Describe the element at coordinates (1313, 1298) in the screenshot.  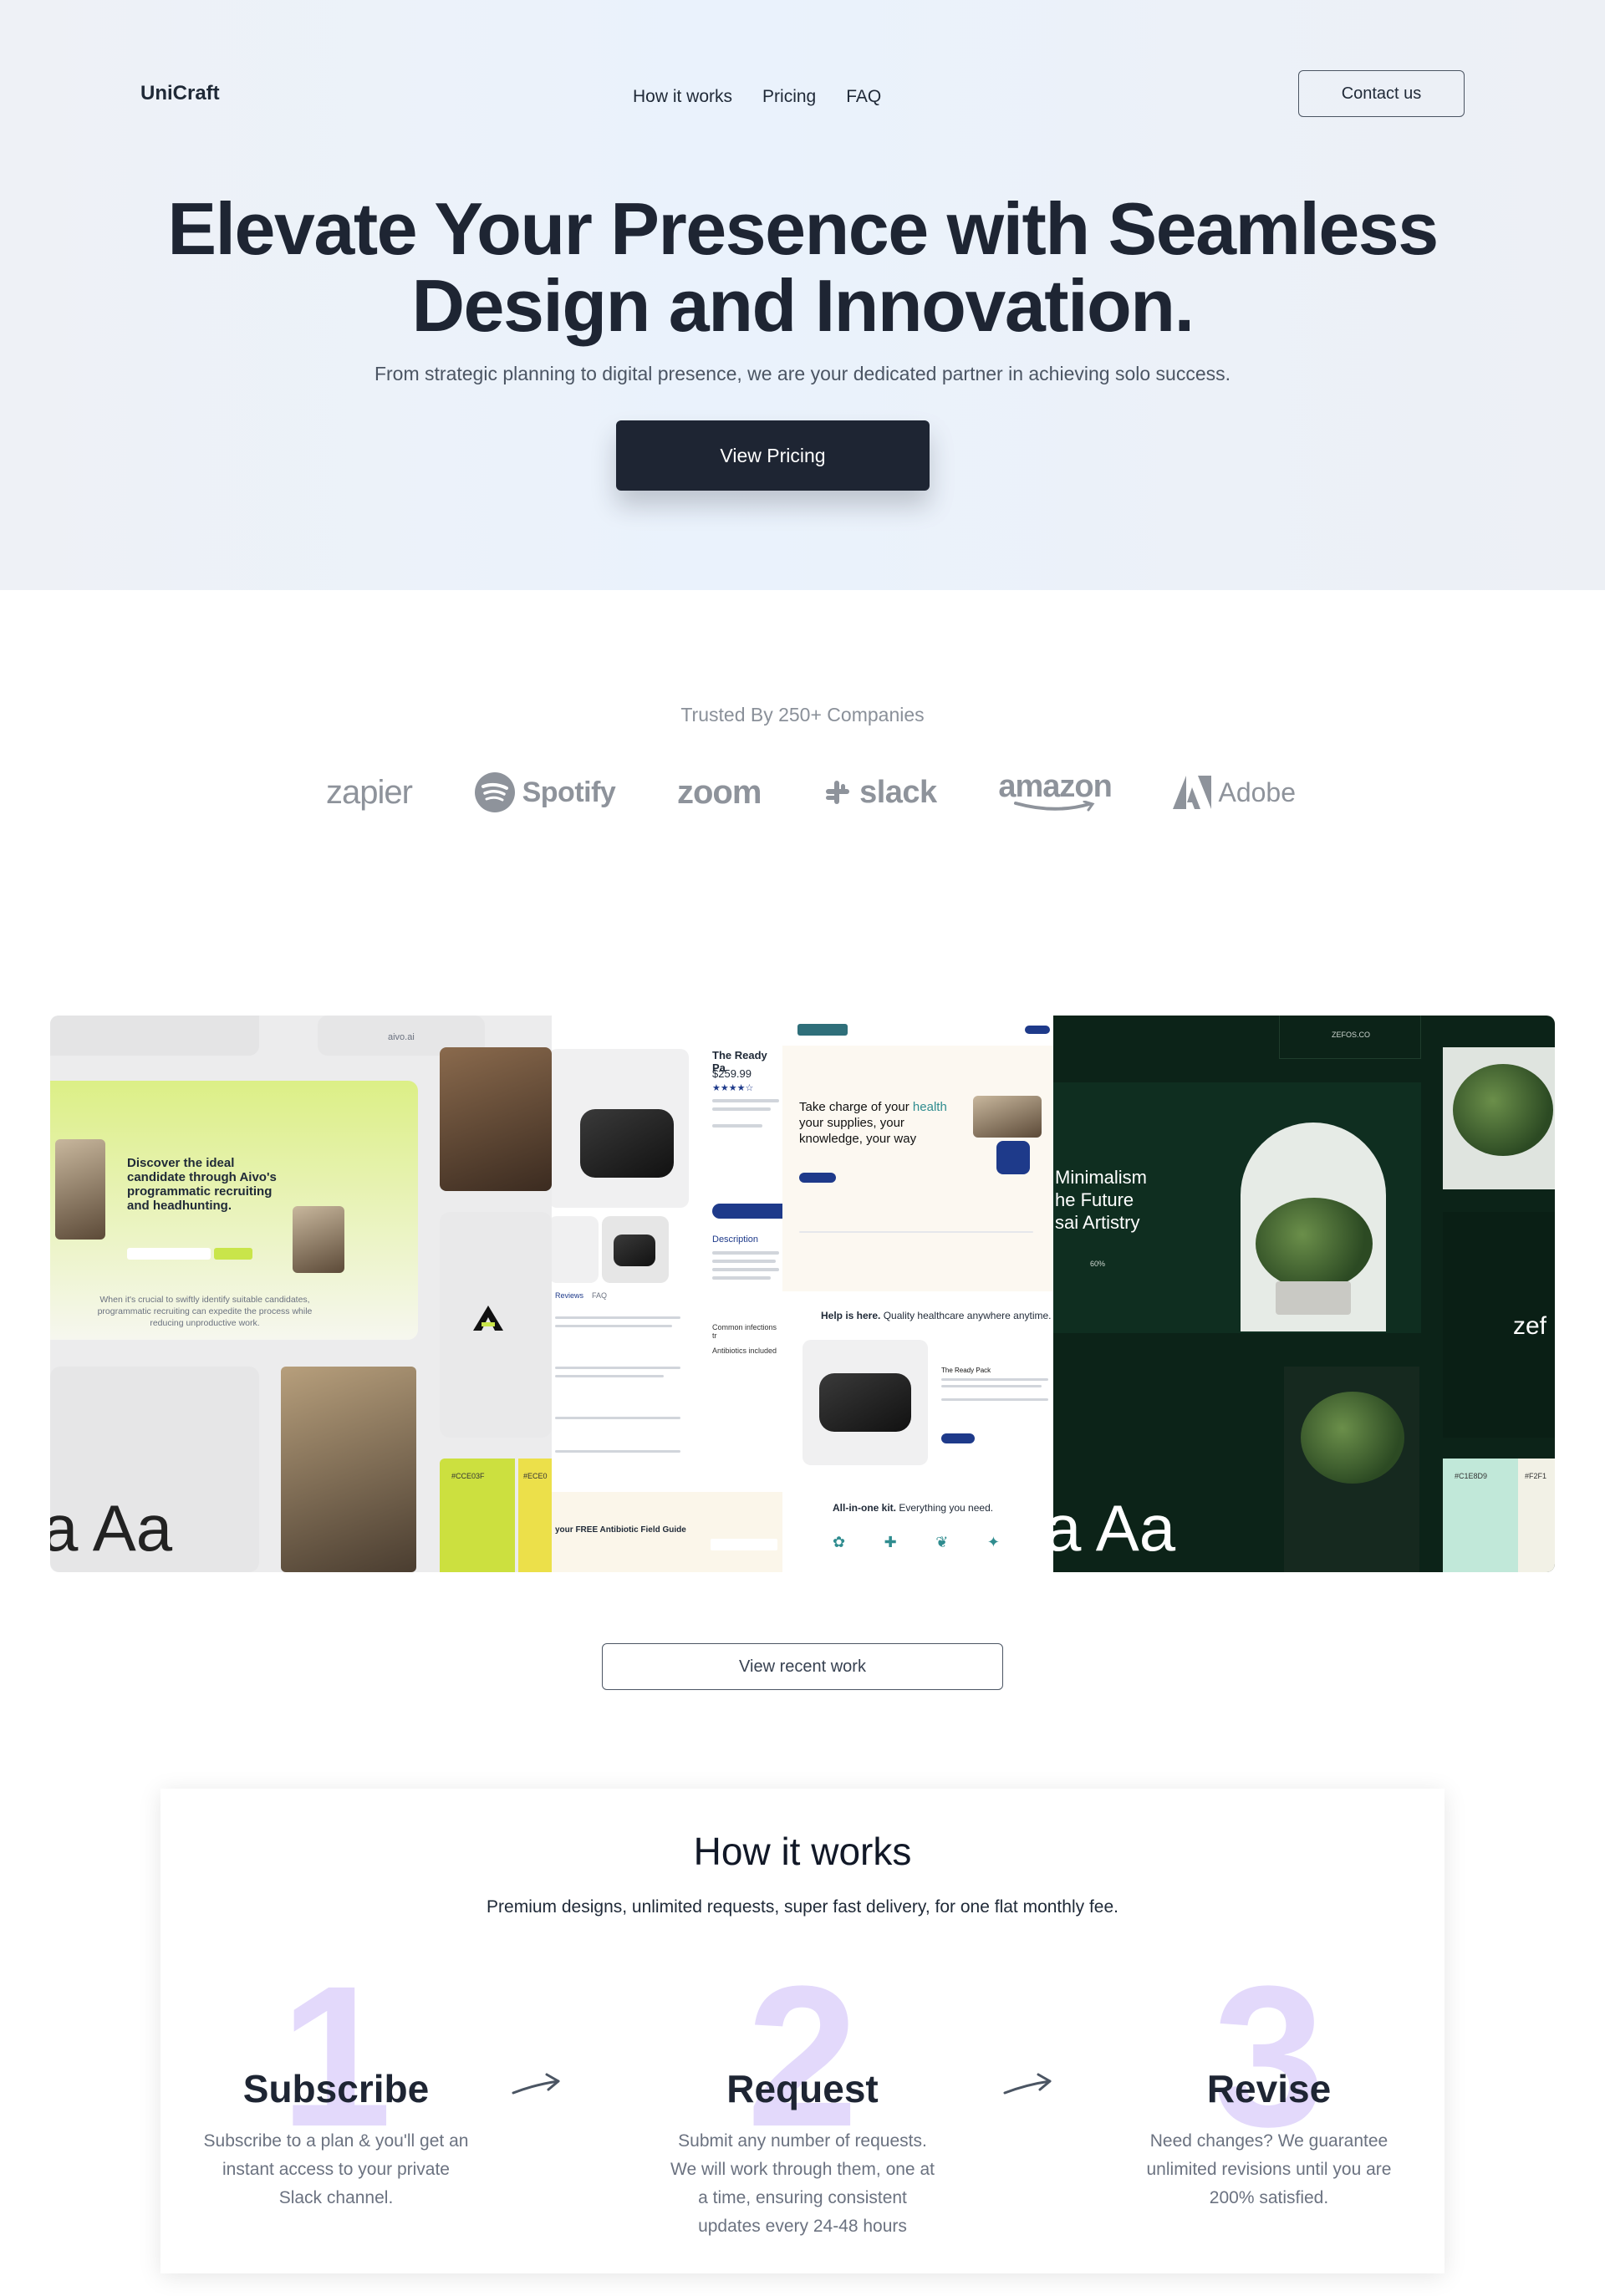
I see `bonsai-pot` at that location.